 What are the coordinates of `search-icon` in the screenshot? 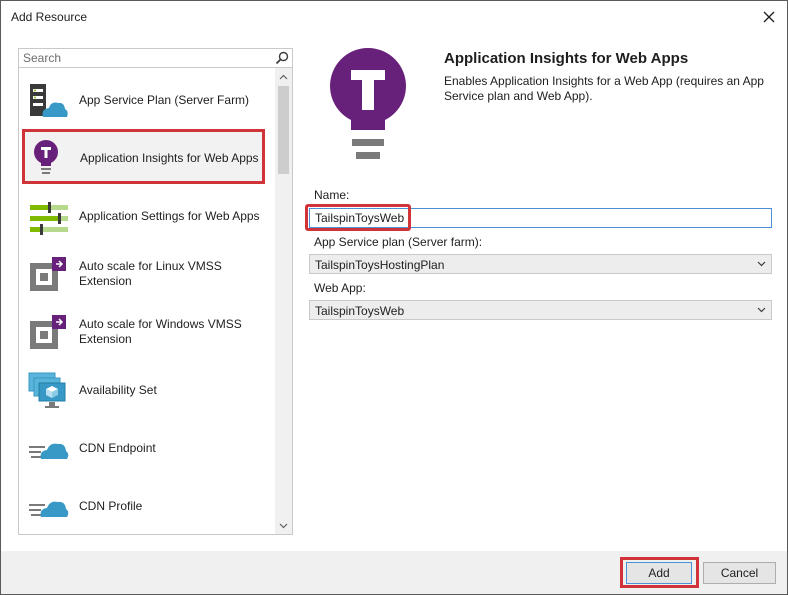 It's located at (282, 58).